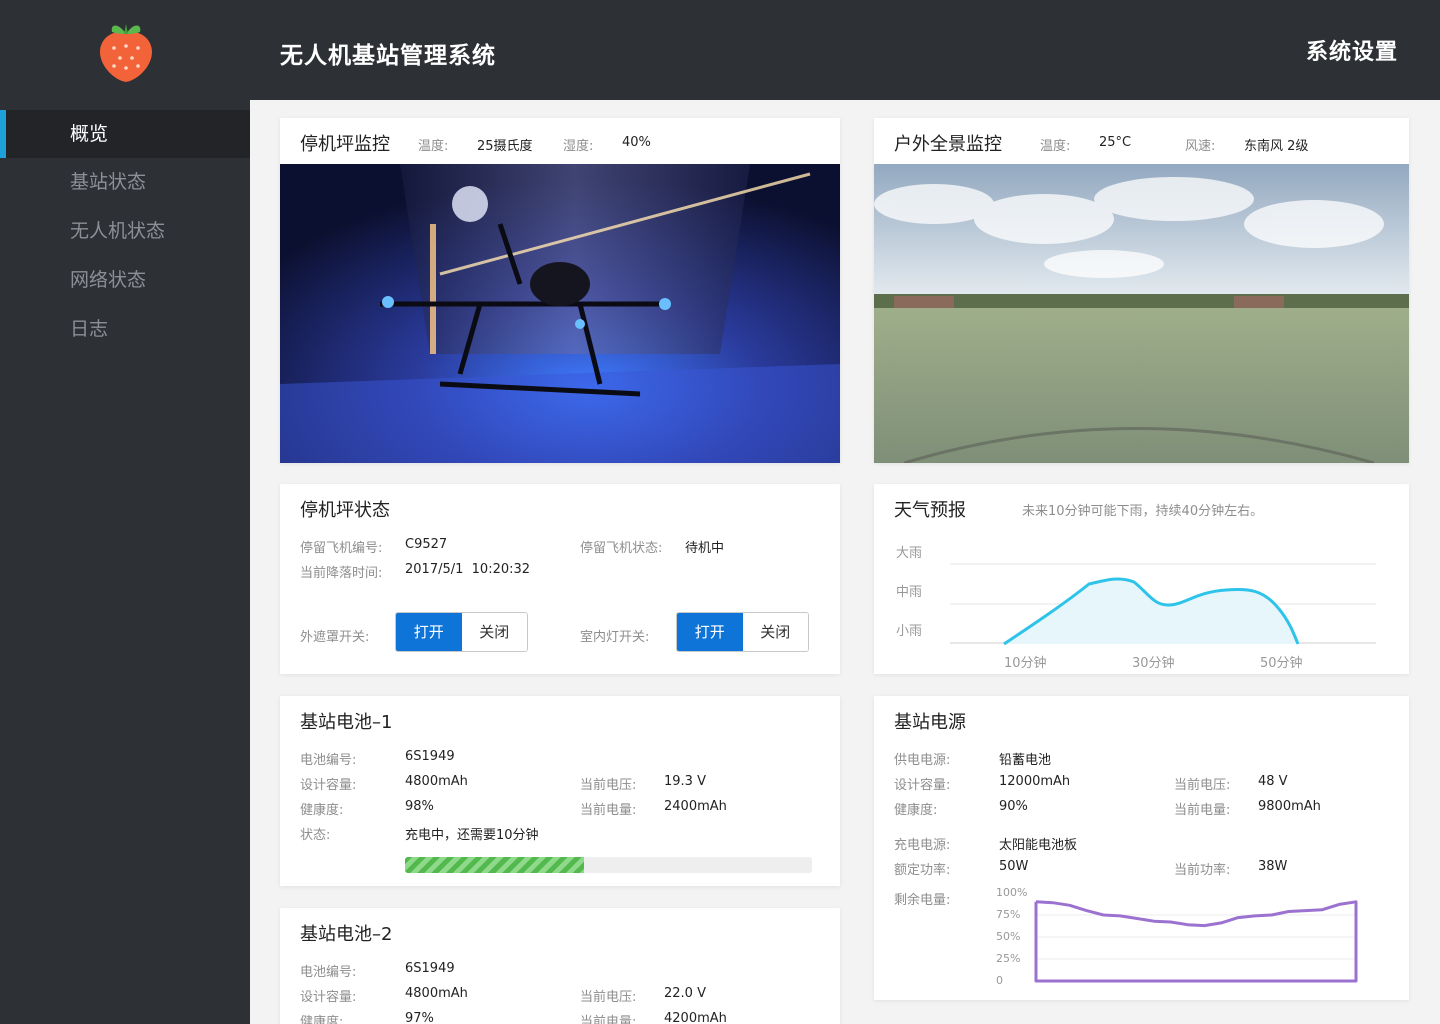 The height and width of the screenshot is (1024, 1440). I want to click on cover-close-button: 关闭, so click(494, 632).